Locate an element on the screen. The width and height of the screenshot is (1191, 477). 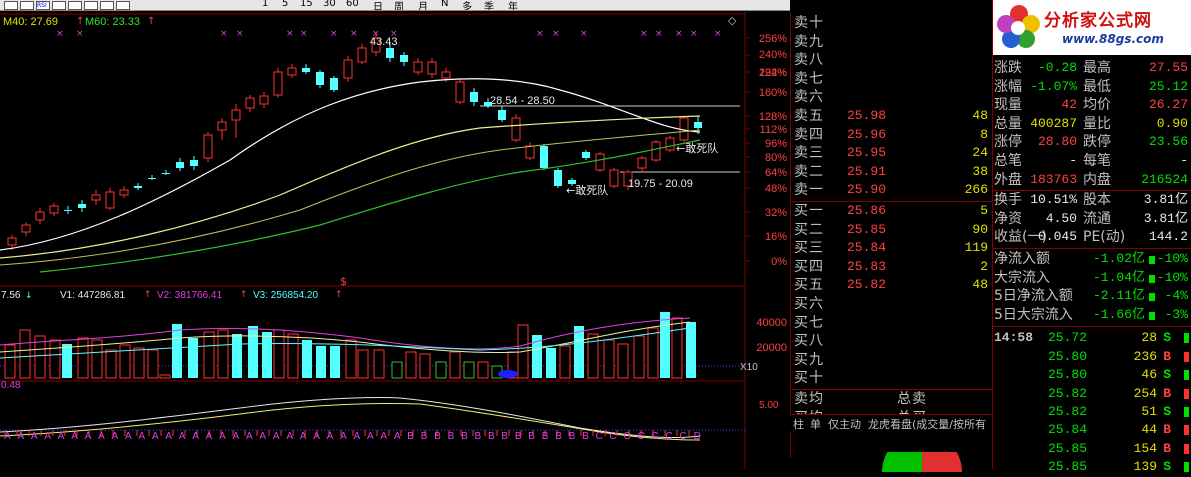
quote-label: 涨跌 is located at coordinates (1008, 68).